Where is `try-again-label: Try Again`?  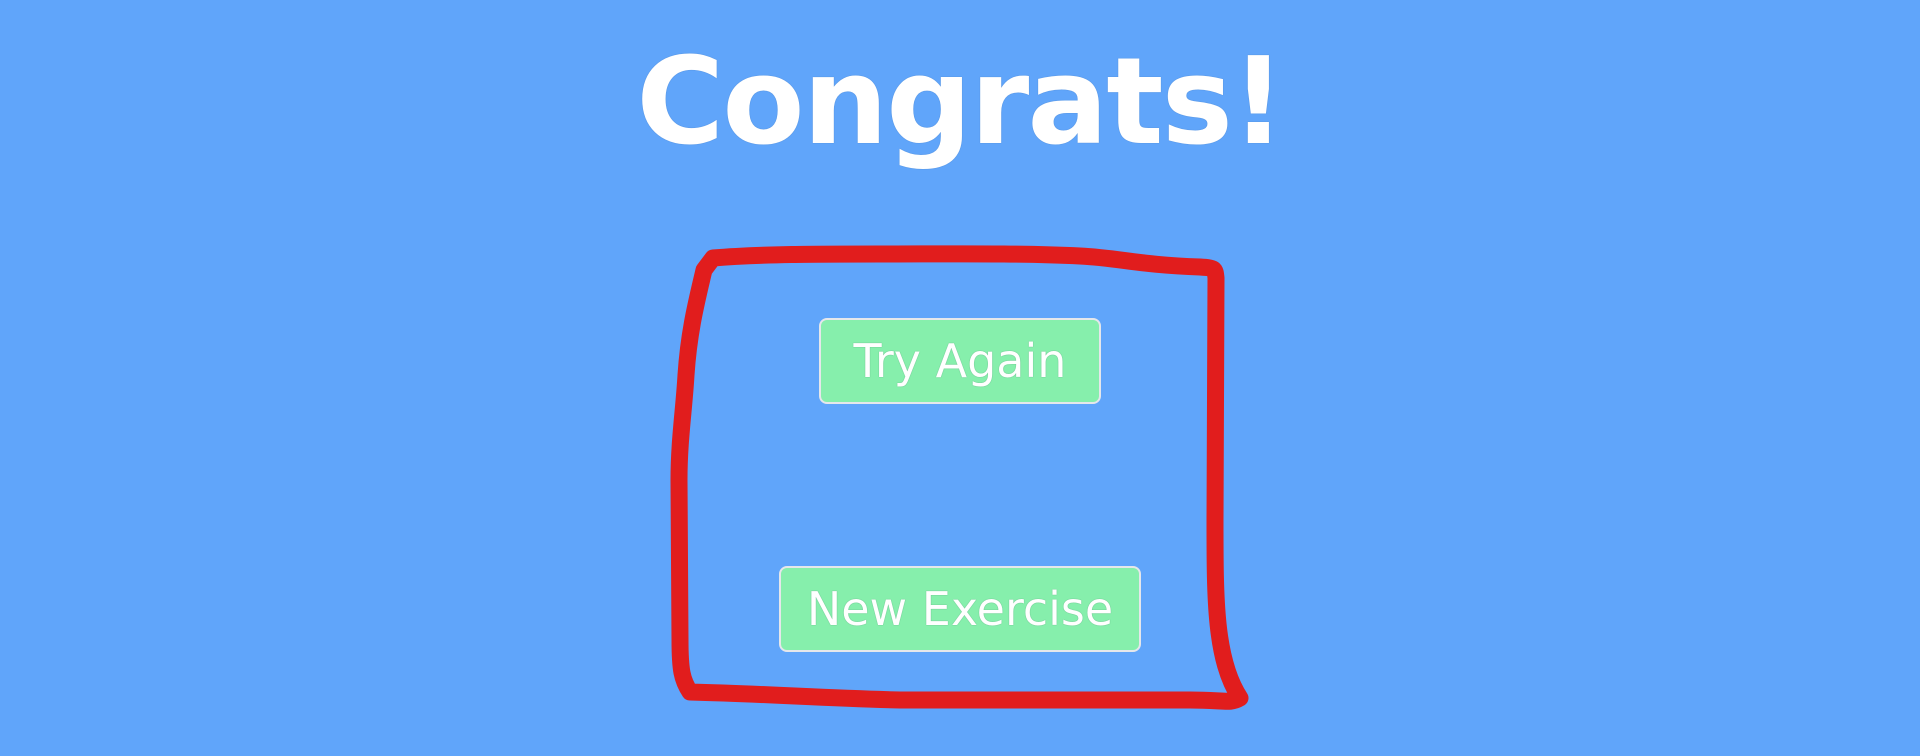 try-again-label: Try Again is located at coordinates (960, 361).